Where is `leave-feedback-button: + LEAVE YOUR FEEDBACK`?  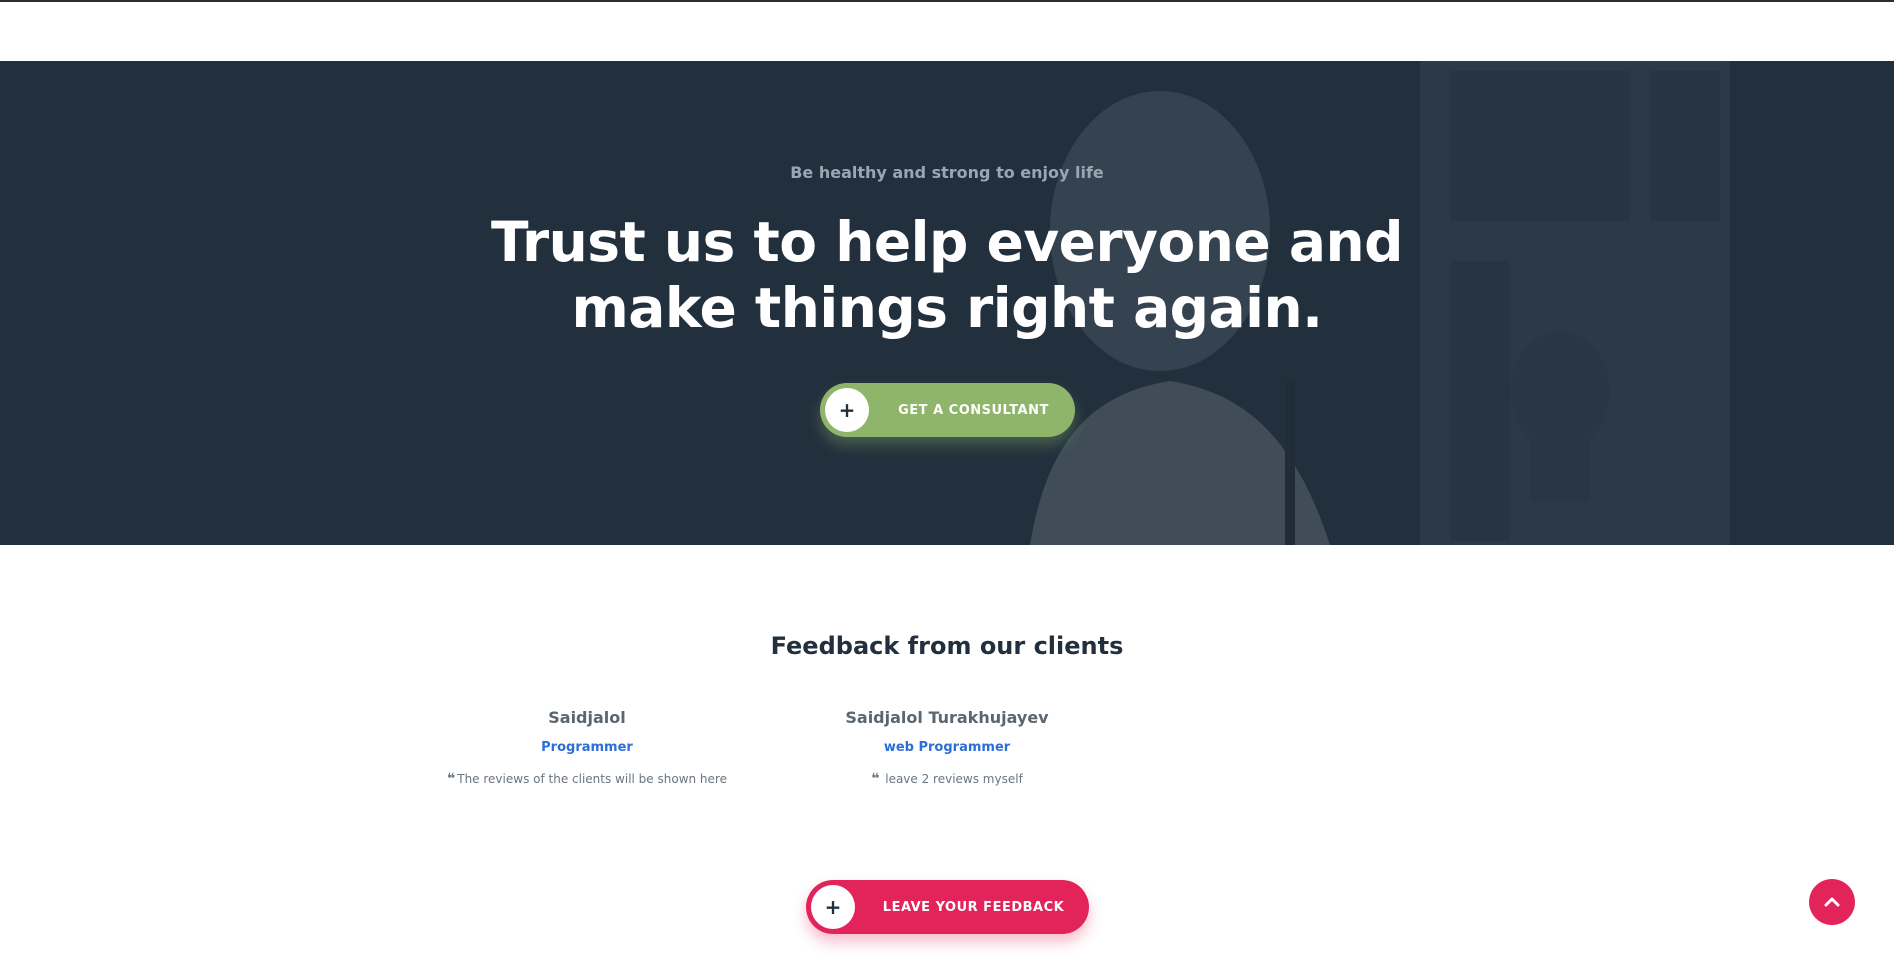
leave-feedback-button: + LEAVE YOUR FEEDBACK is located at coordinates (947, 907).